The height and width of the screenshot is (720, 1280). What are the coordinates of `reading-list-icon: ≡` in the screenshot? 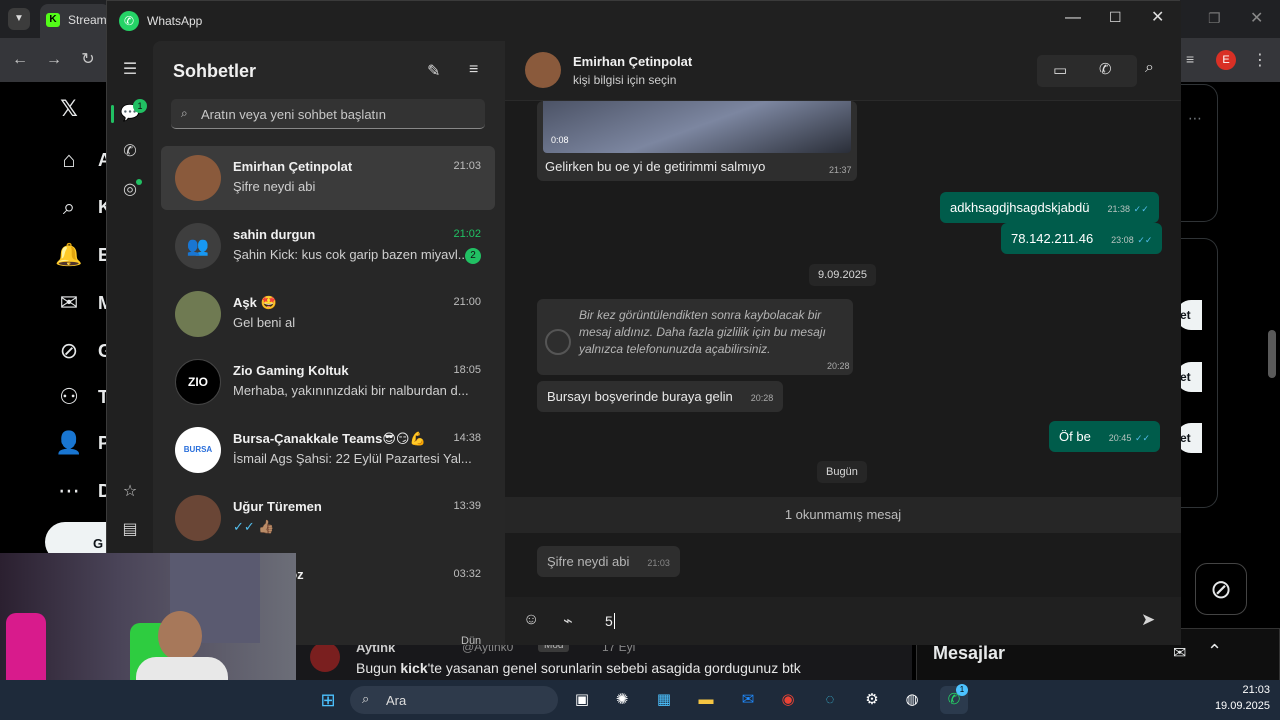 It's located at (1190, 59).